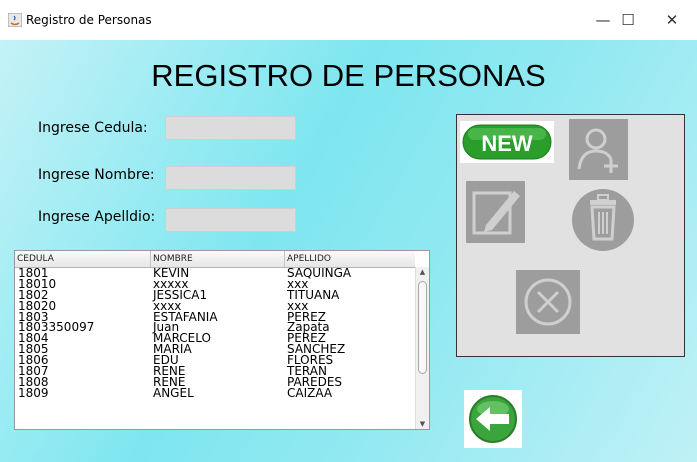  What do you see at coordinates (215, 295) in the screenshot?
I see `table-row: 1802 JESSICA1 TITUANA` at bounding box center [215, 295].